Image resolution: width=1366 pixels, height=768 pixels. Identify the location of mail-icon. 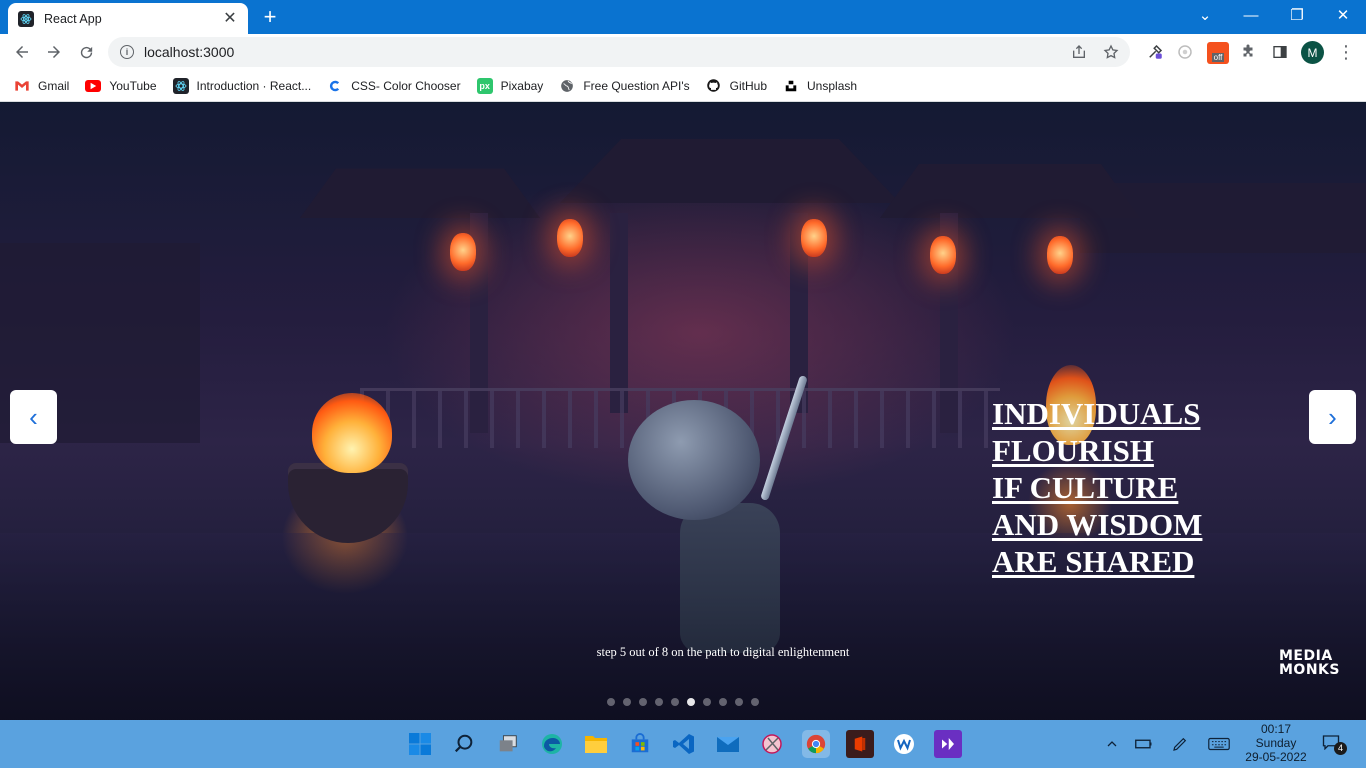
(728, 744).